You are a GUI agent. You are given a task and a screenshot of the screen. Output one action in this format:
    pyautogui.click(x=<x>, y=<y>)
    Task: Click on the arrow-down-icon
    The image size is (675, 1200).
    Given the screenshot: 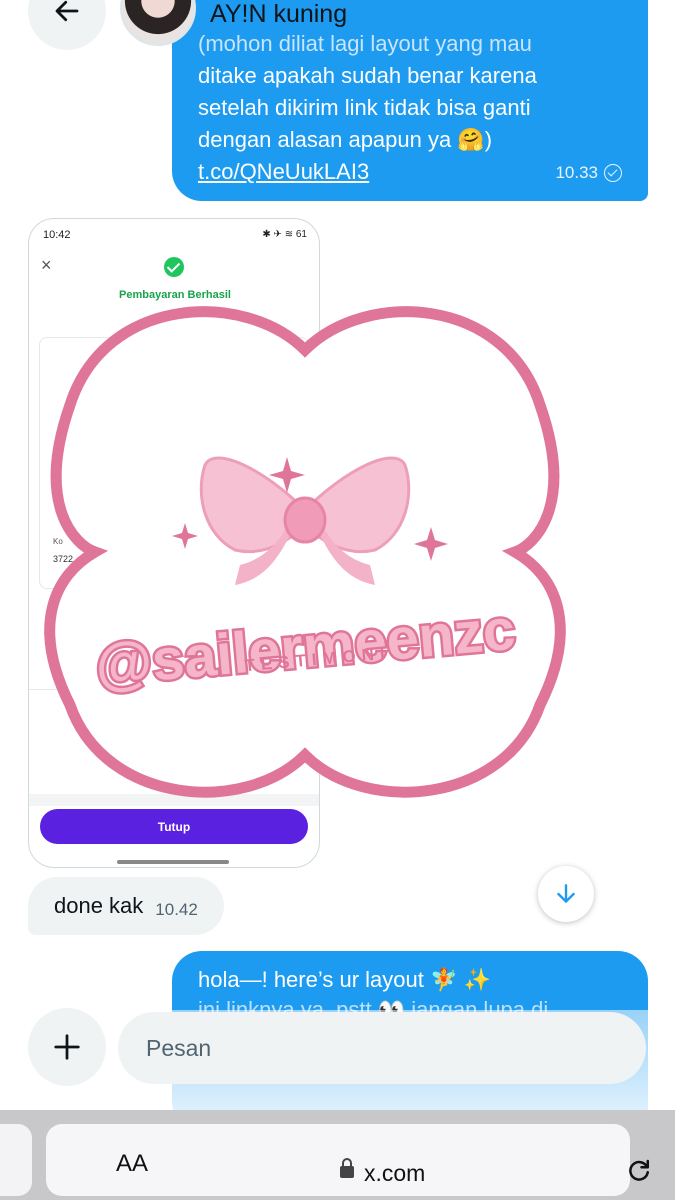 What is the action you would take?
    pyautogui.click(x=566, y=893)
    